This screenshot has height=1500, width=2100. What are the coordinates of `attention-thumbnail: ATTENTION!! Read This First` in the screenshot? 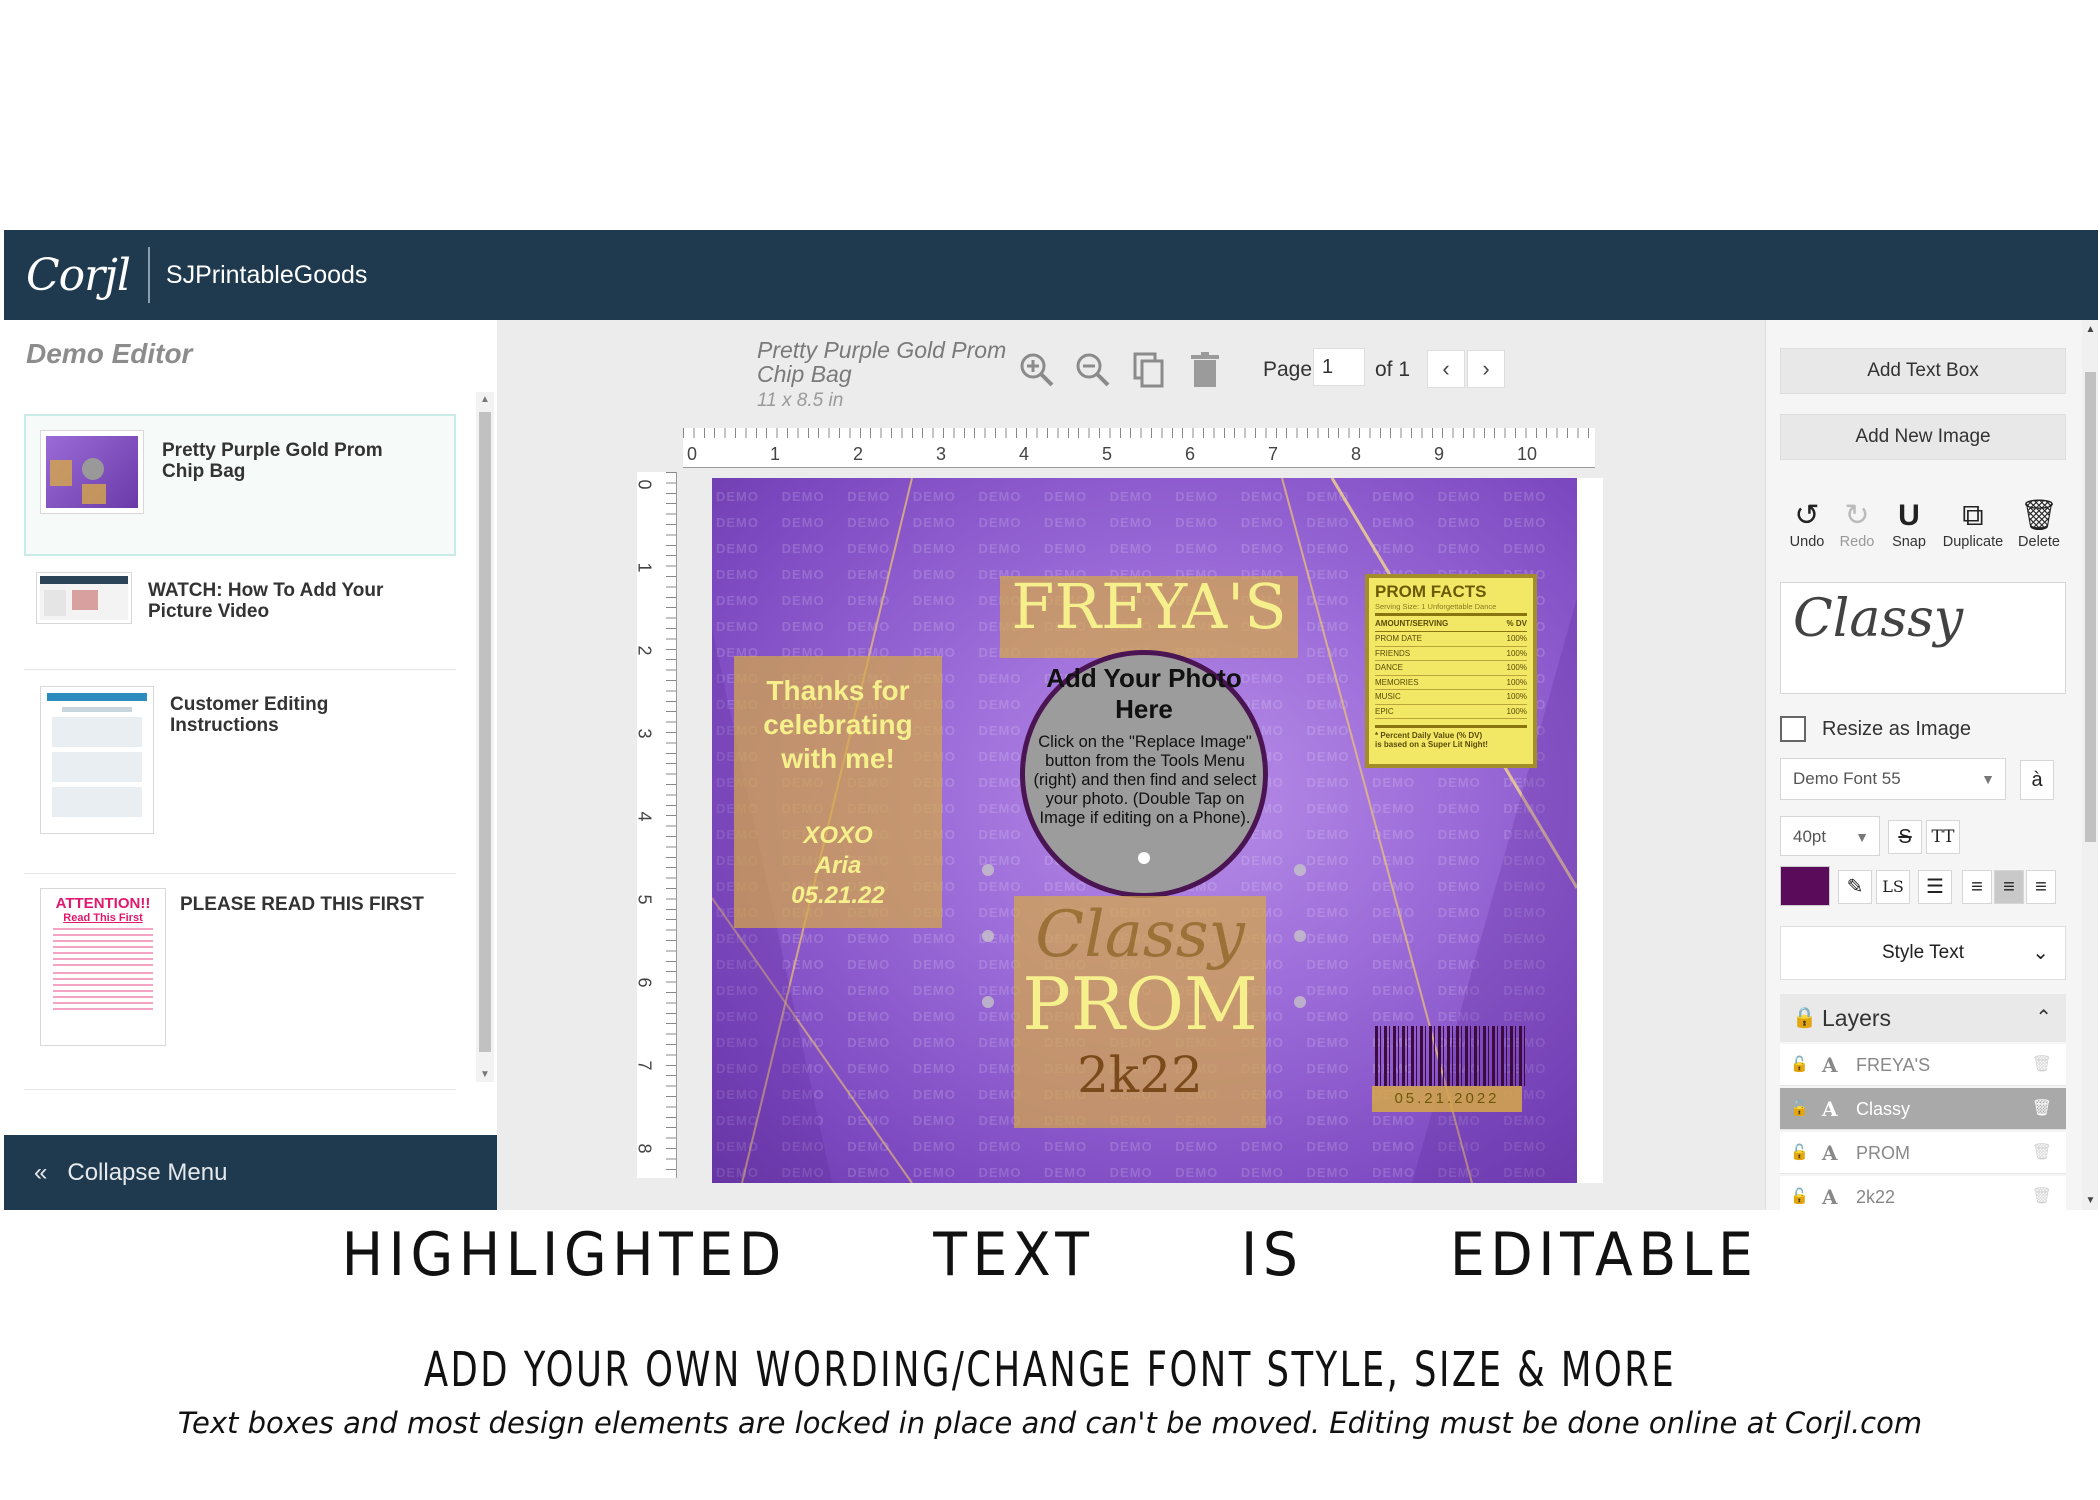 It's located at (103, 967).